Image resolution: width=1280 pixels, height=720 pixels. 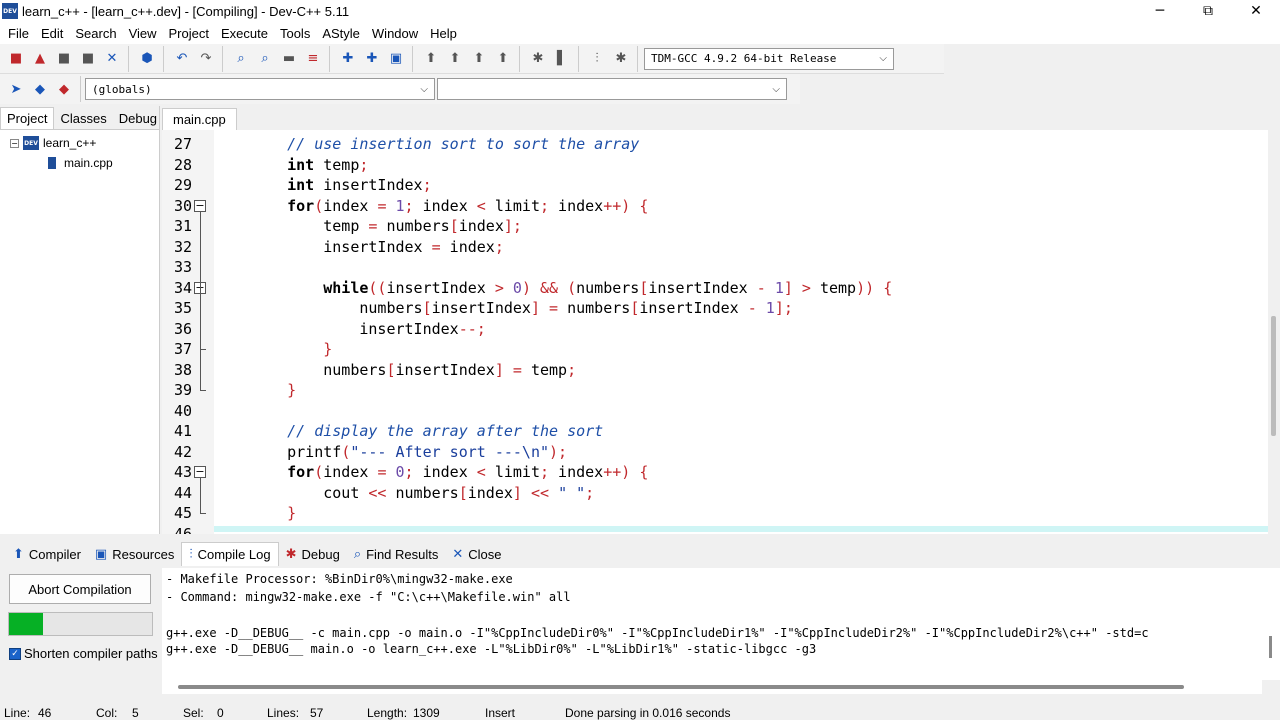 I want to click on open-file-icon: ▲, so click(x=40, y=59).